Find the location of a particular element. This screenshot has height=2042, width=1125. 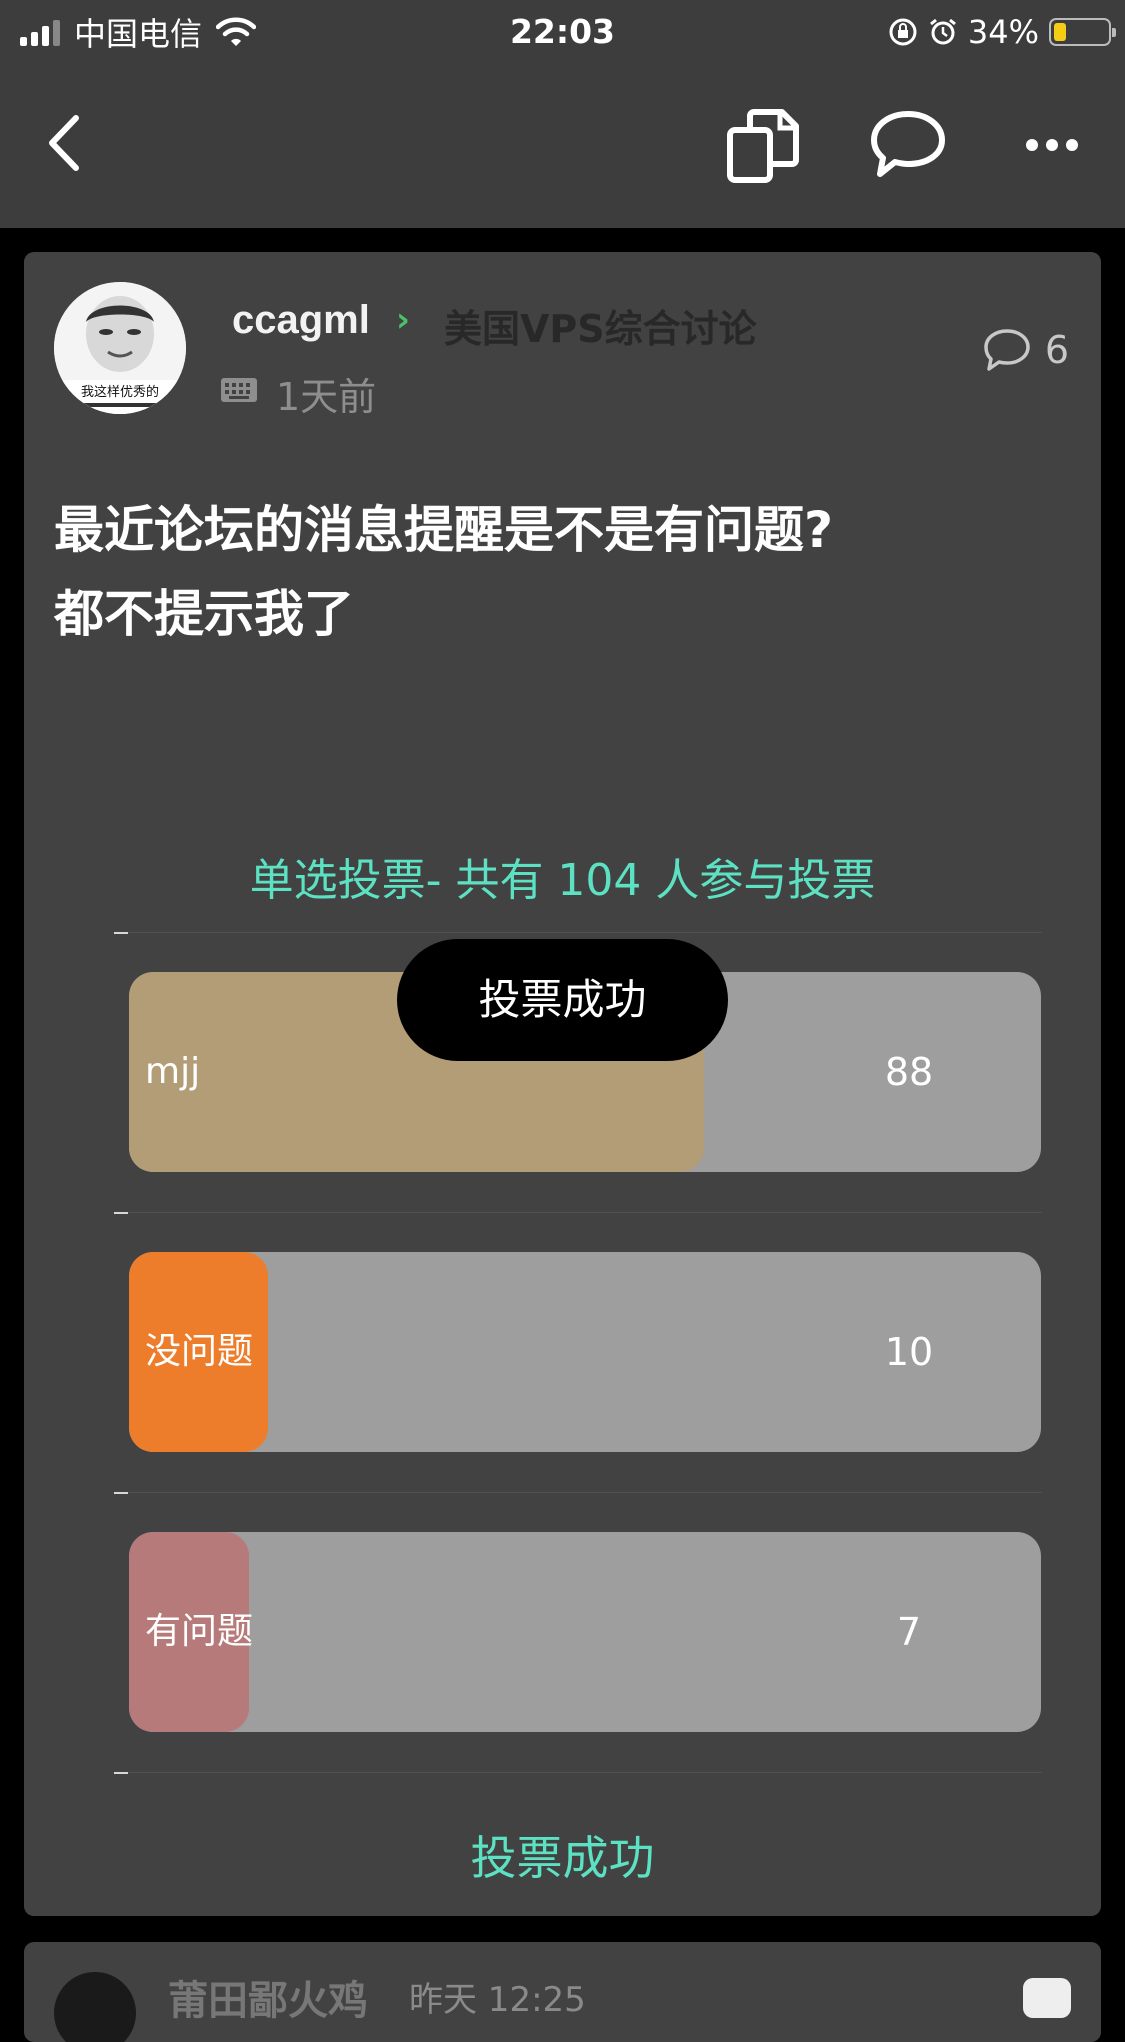

comment-count: 6 is located at coordinates (1026, 350).